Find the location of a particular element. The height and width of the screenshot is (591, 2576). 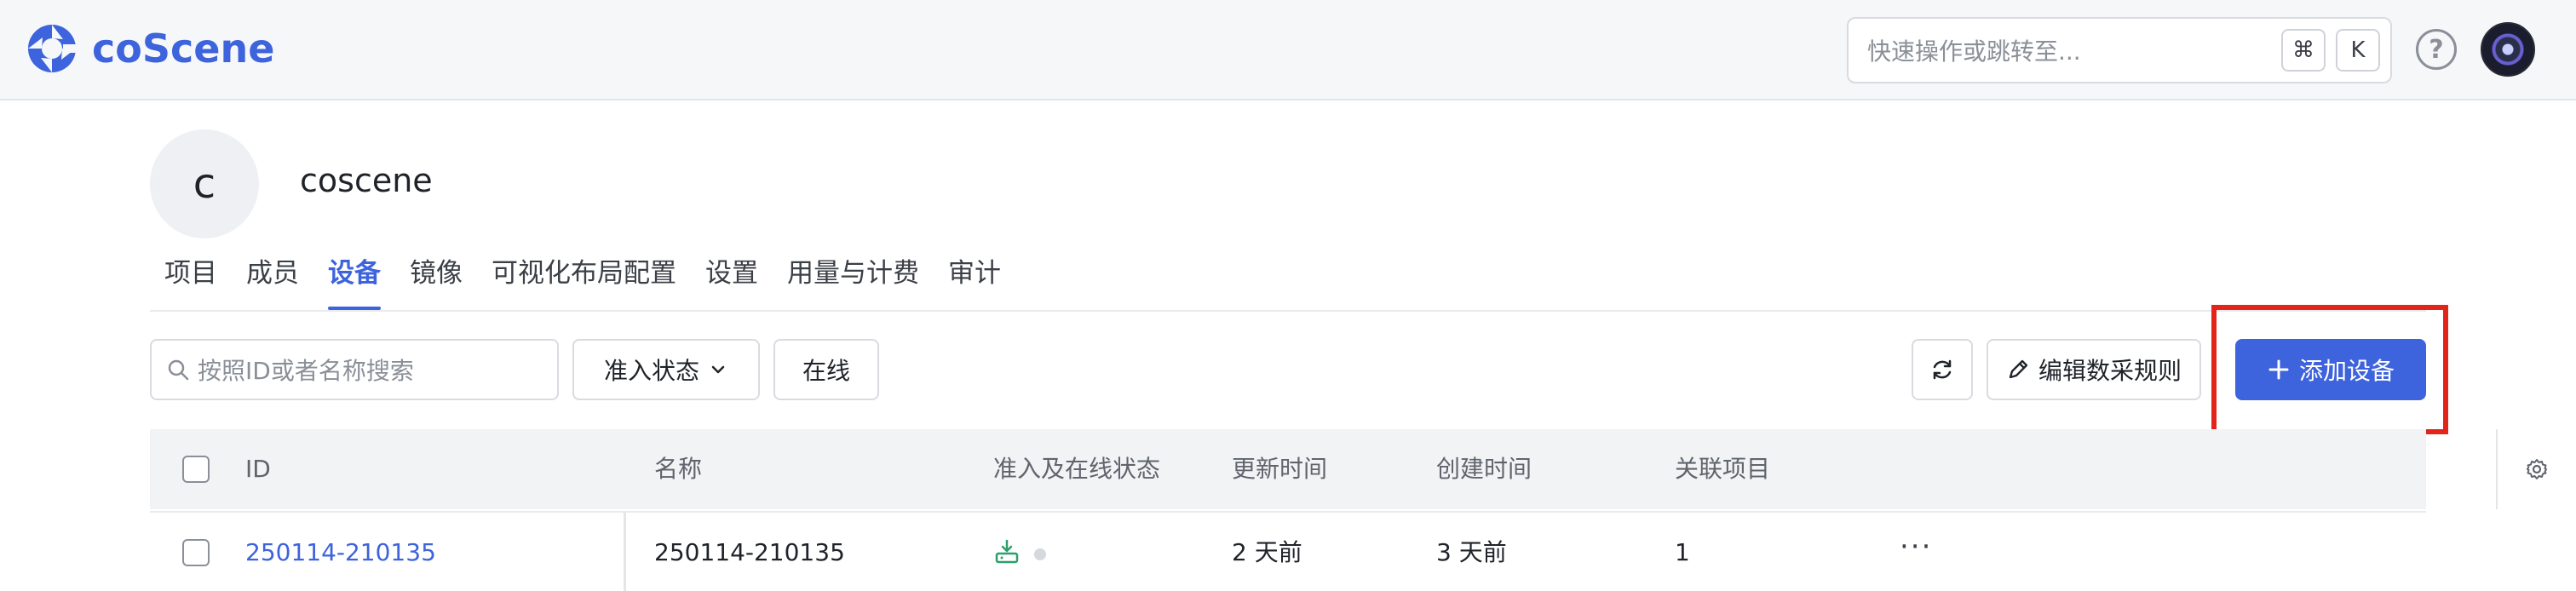

column-header-id: ID is located at coordinates (258, 469).